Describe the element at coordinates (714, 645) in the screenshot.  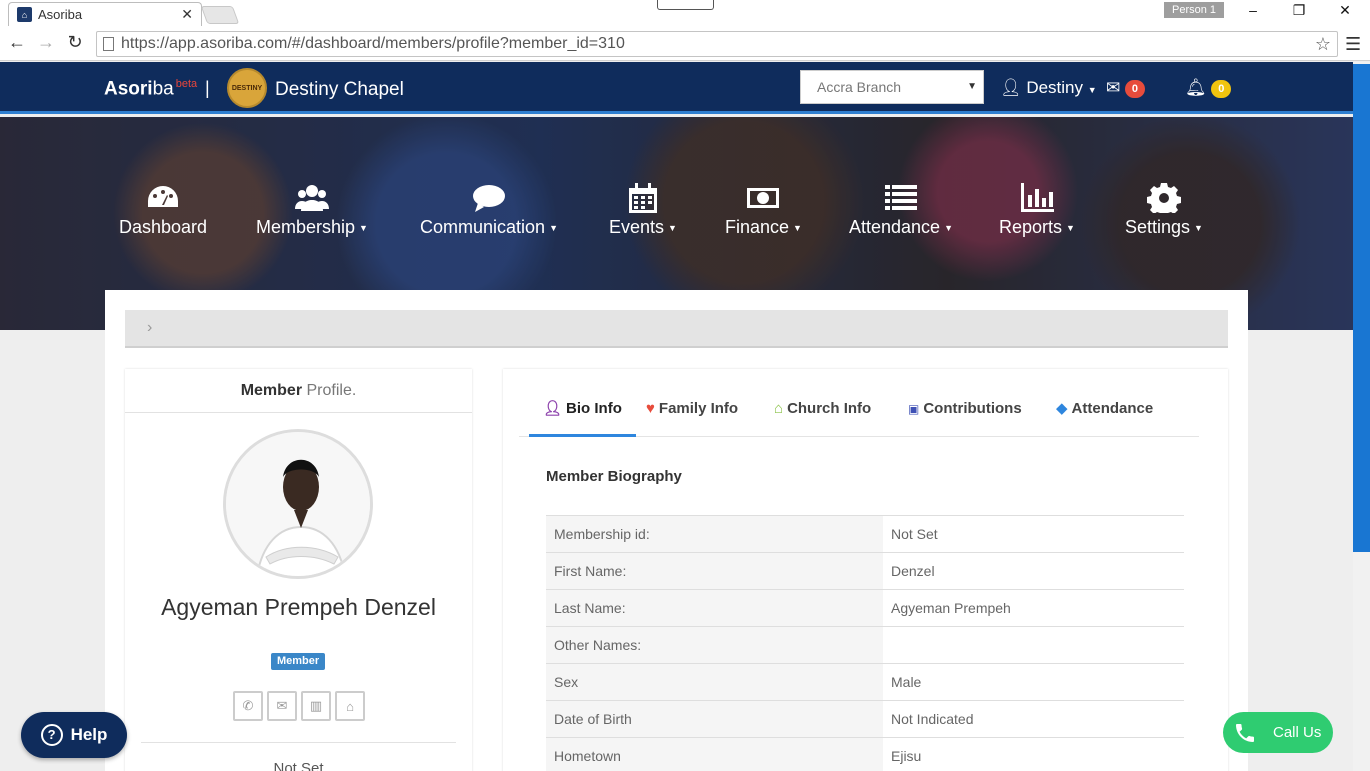
I see `field-label: Other Names:` at that location.